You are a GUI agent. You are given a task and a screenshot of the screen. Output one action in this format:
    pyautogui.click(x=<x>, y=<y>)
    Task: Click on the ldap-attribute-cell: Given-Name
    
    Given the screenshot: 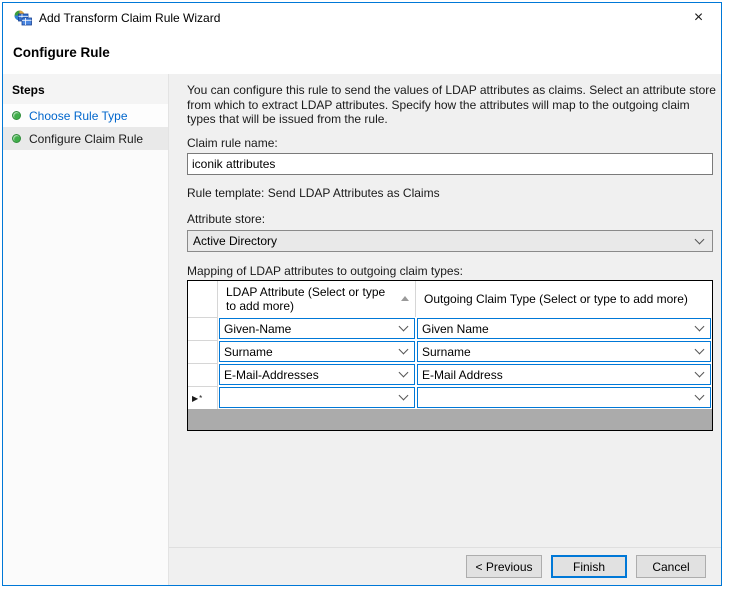 What is the action you would take?
    pyautogui.click(x=317, y=328)
    